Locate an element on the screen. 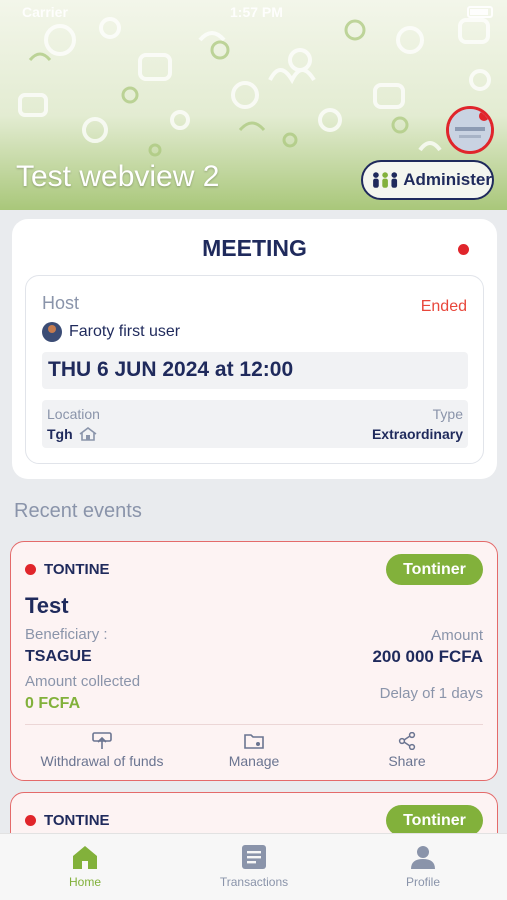  bottom-tab-bar: Home Transactions Profile is located at coordinates (253, 866).